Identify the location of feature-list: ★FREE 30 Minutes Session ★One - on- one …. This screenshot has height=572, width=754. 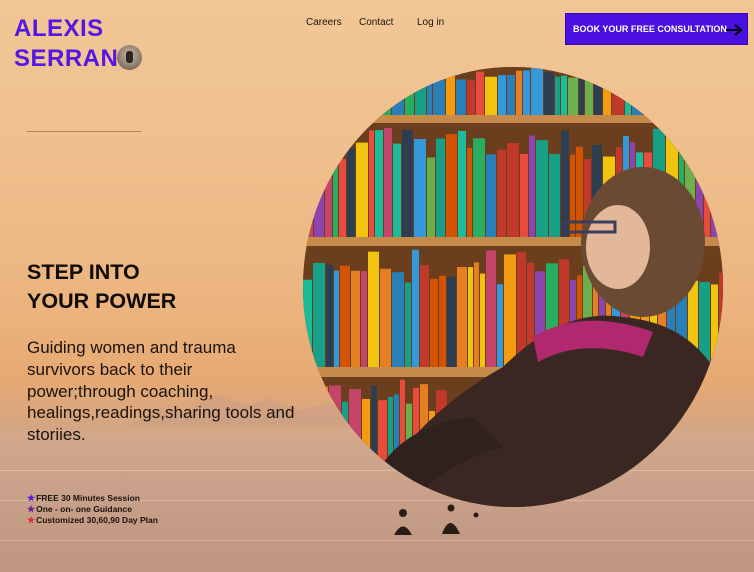
(92, 509).